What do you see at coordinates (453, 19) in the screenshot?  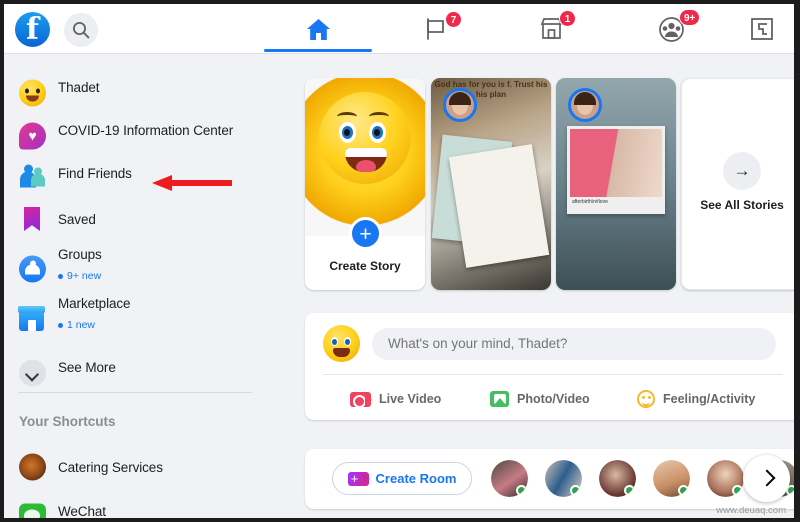 I see `flag-badge: 7` at bounding box center [453, 19].